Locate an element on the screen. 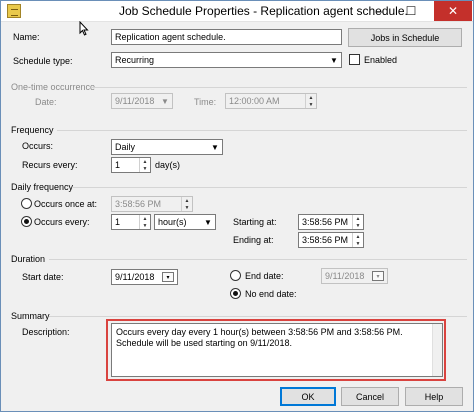 Image resolution: width=474 pixels, height=412 pixels. no-end-date-radio is located at coordinates (235, 293).